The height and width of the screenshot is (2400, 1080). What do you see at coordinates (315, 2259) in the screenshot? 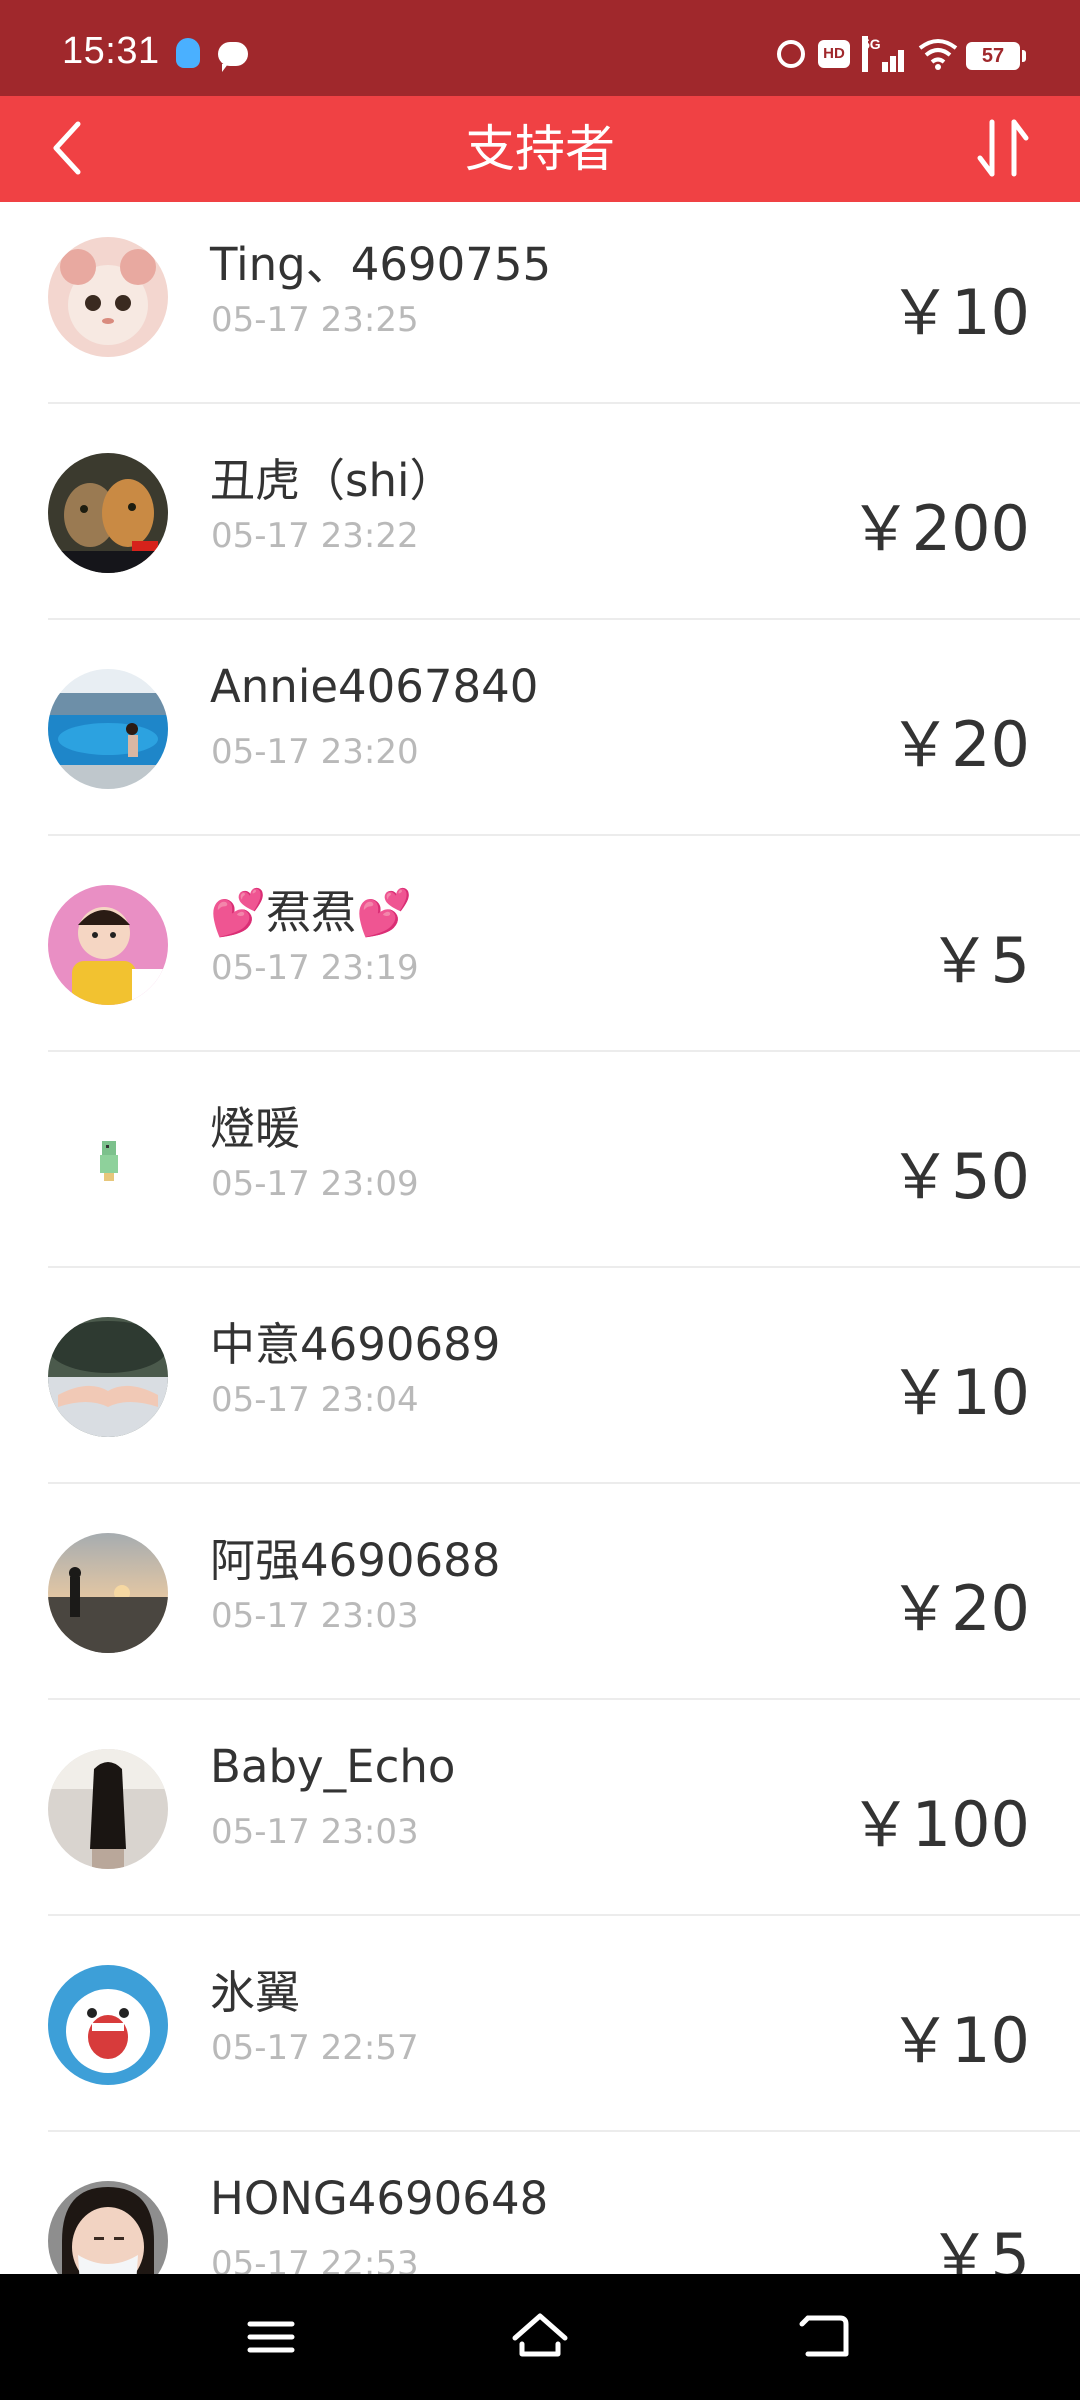
I see `supporter-time: 05-17 22:53` at bounding box center [315, 2259].